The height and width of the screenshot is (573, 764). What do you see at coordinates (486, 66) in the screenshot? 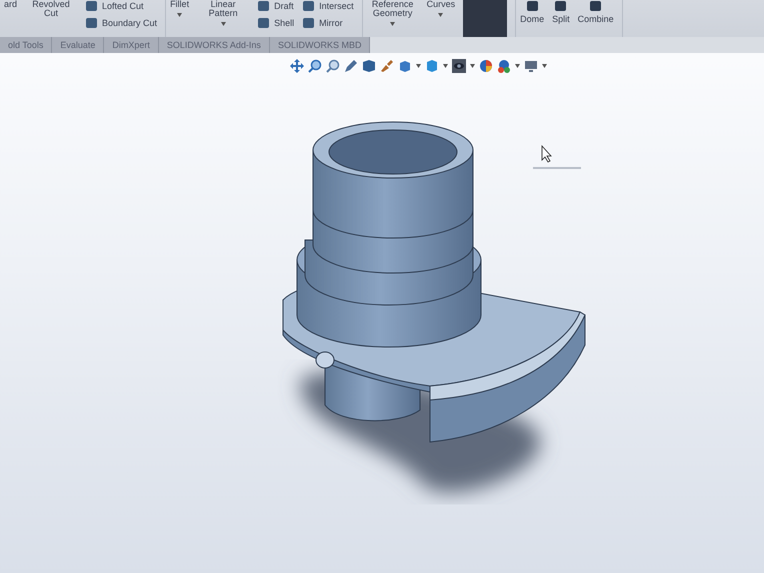
I see `appearance-icon` at bounding box center [486, 66].